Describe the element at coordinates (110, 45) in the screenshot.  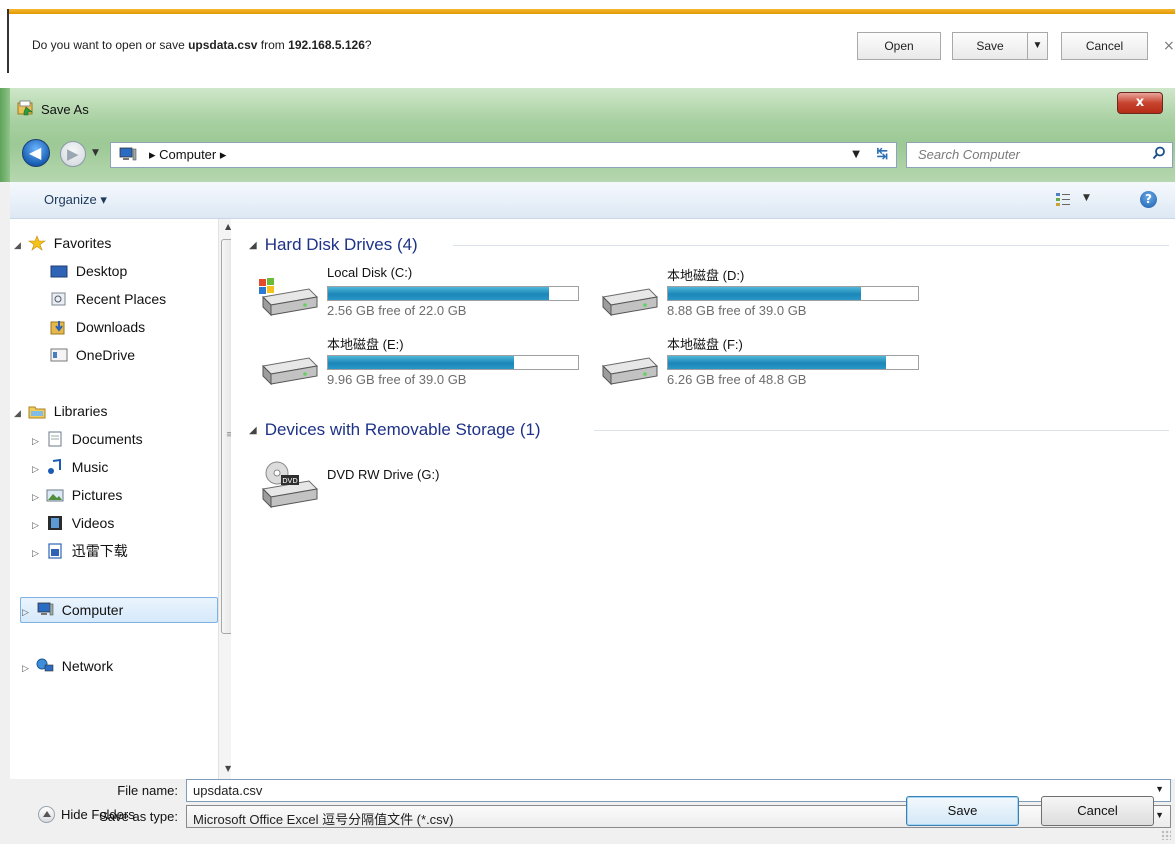
I see `notification-text-prefix: Do you want to open or save` at that location.